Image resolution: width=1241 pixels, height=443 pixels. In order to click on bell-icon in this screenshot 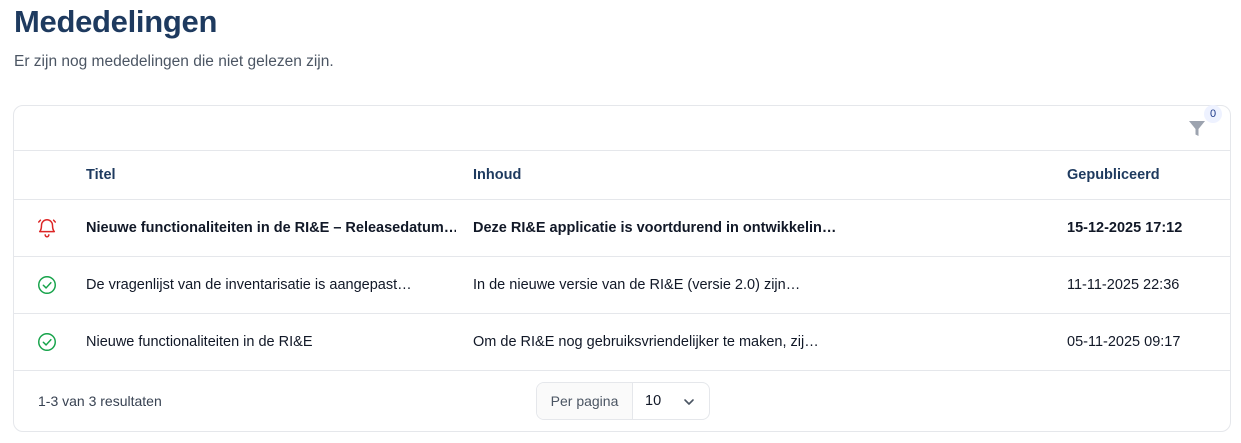, I will do `click(47, 228)`.